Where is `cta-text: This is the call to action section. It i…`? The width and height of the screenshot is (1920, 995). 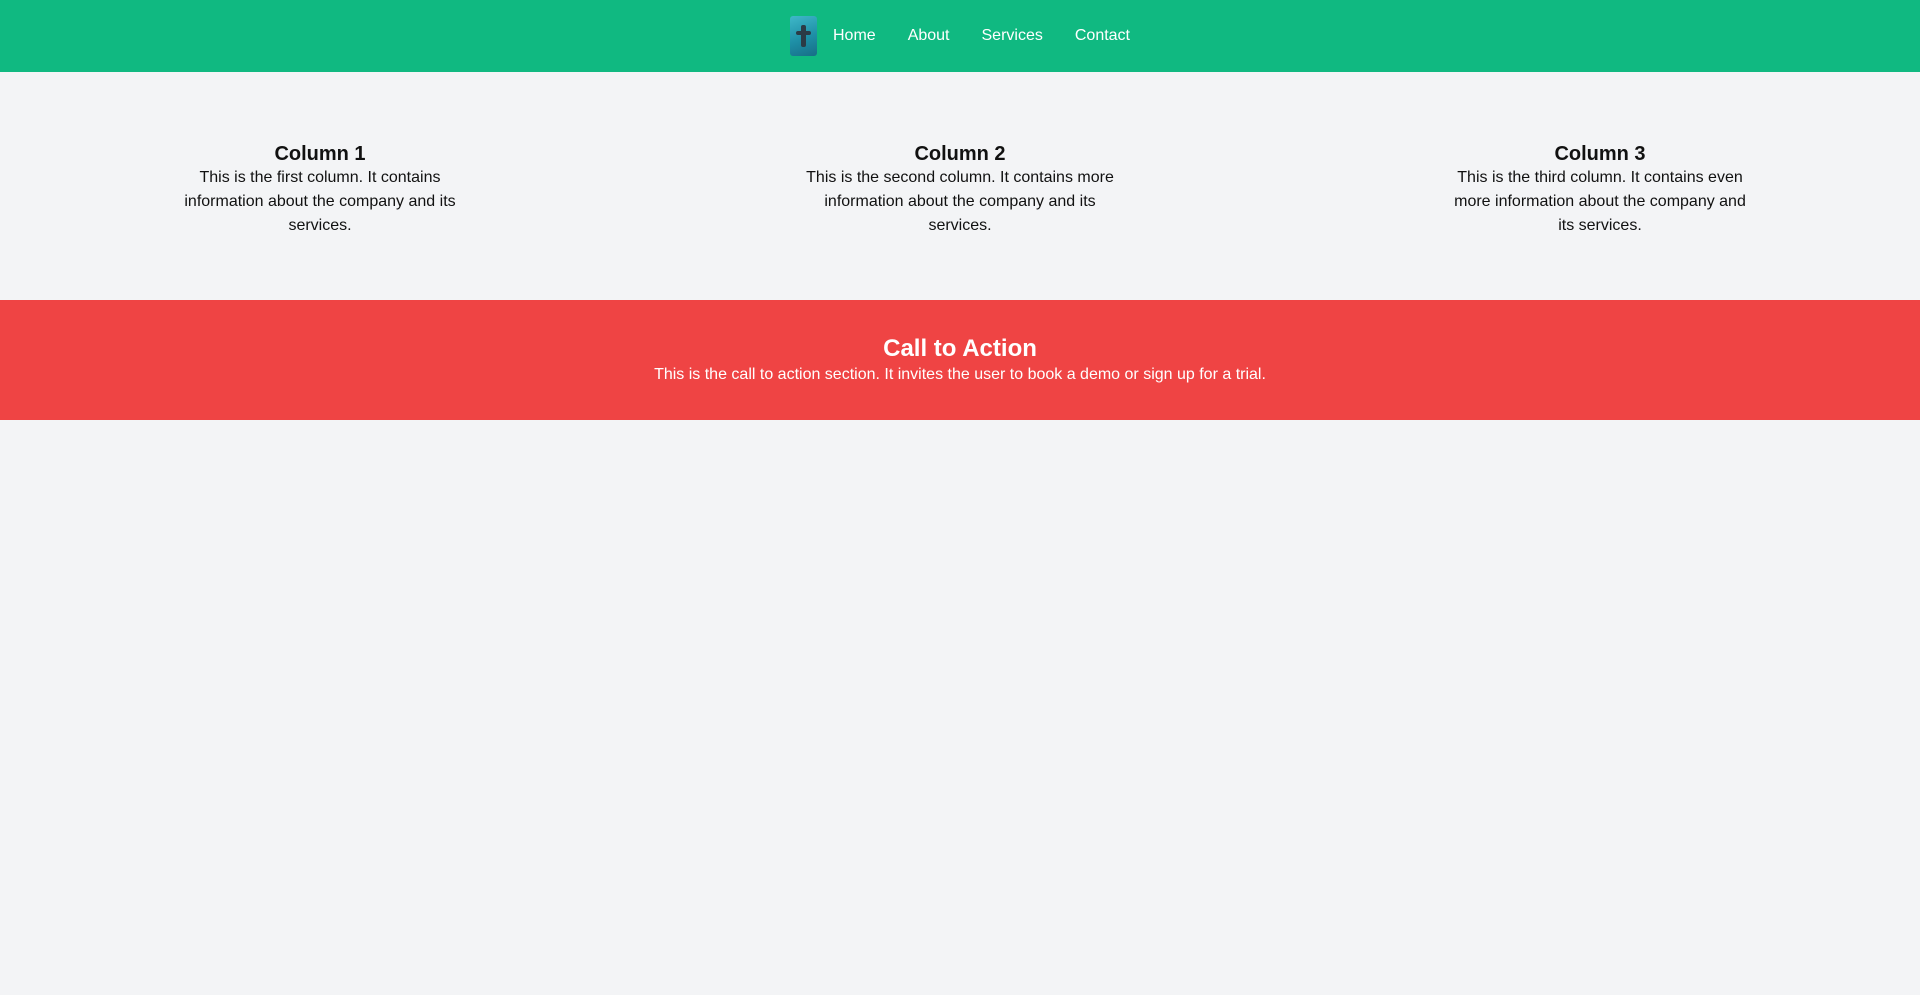
cta-text: This is the call to action section. It i… is located at coordinates (960, 374).